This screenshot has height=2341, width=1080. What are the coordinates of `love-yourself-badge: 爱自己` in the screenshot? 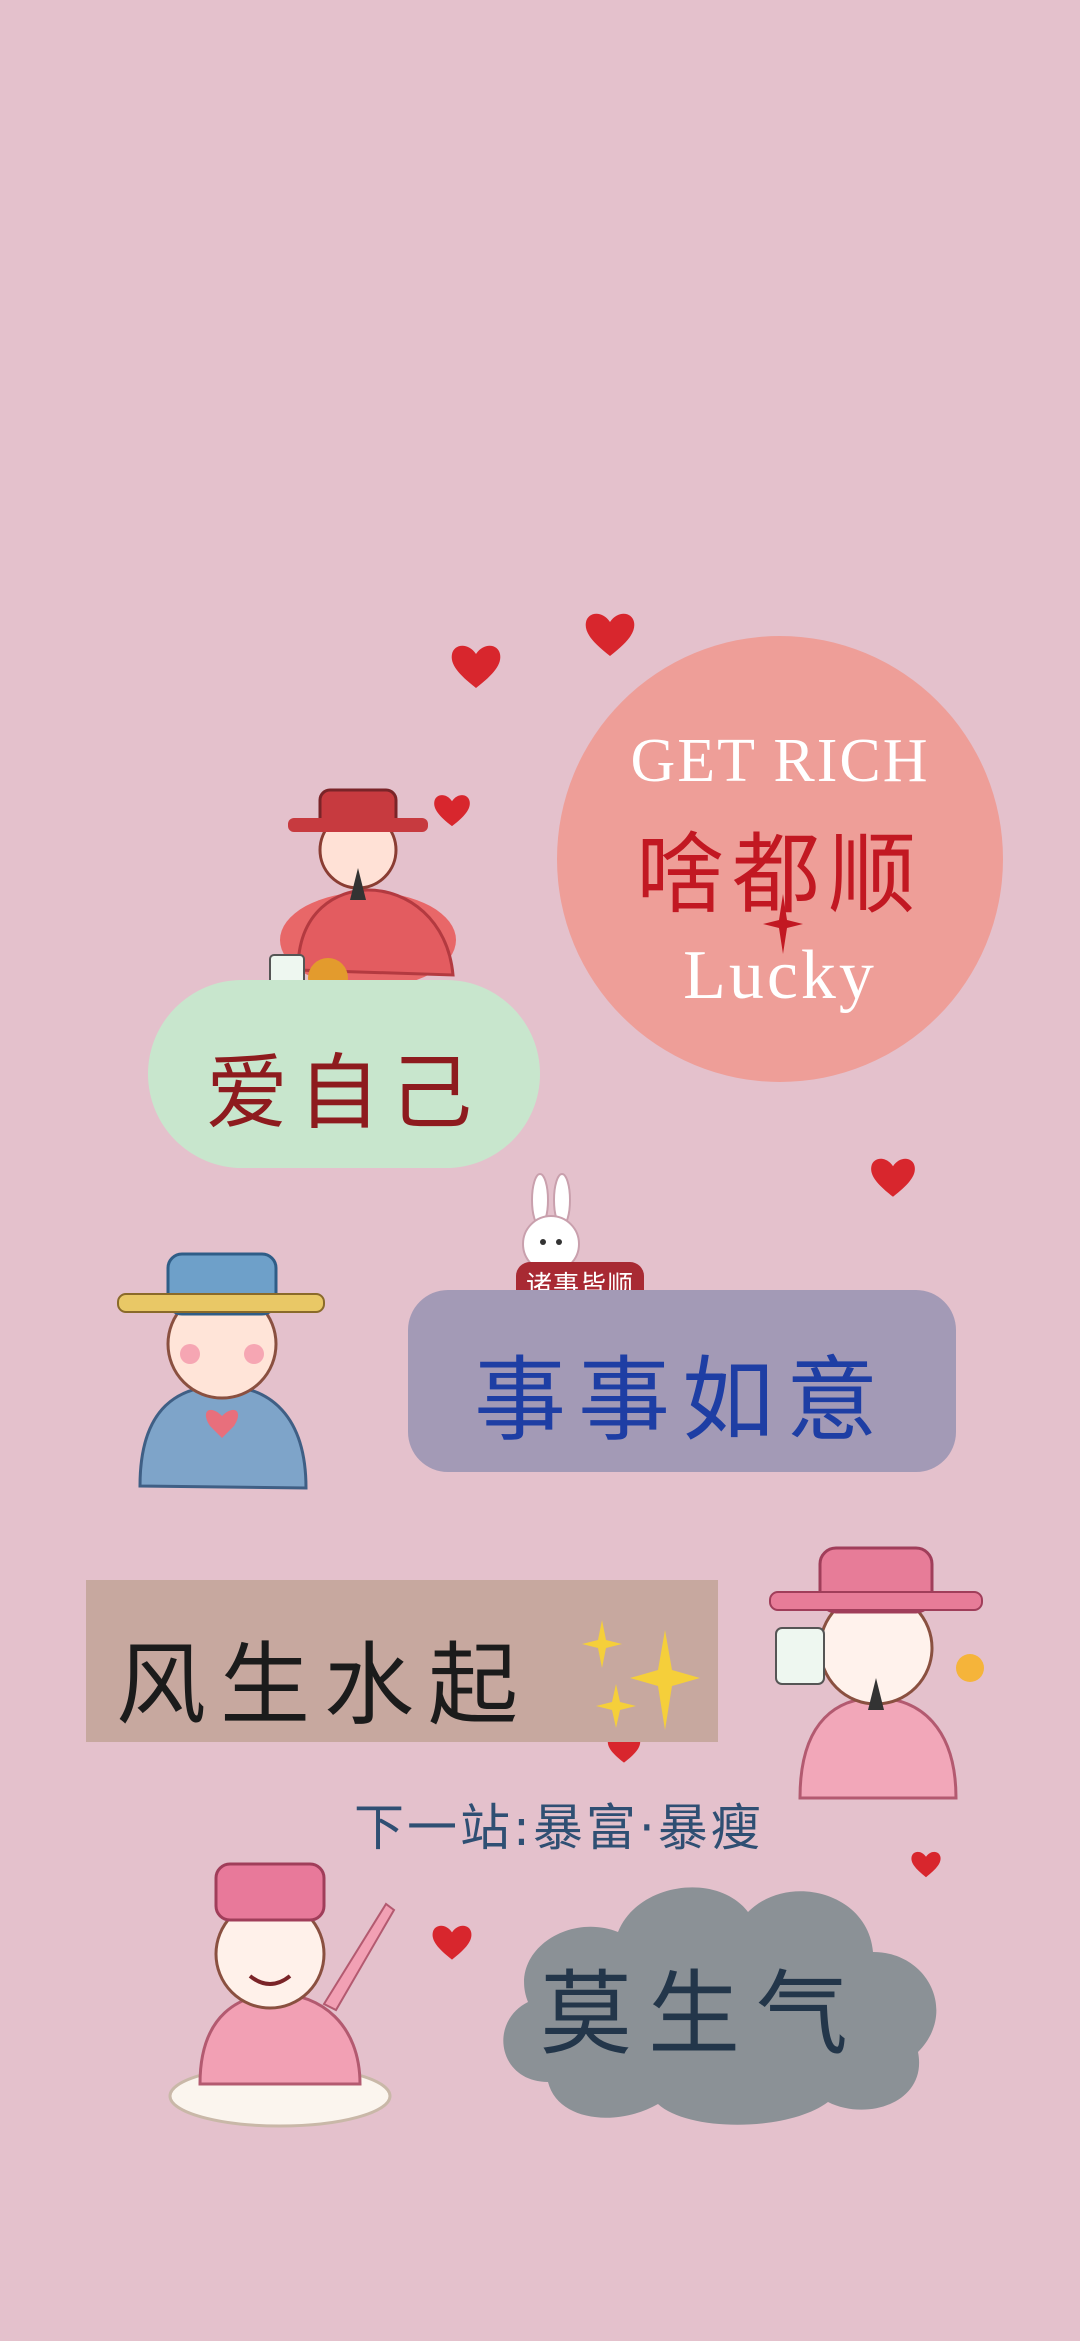 It's located at (344, 1074).